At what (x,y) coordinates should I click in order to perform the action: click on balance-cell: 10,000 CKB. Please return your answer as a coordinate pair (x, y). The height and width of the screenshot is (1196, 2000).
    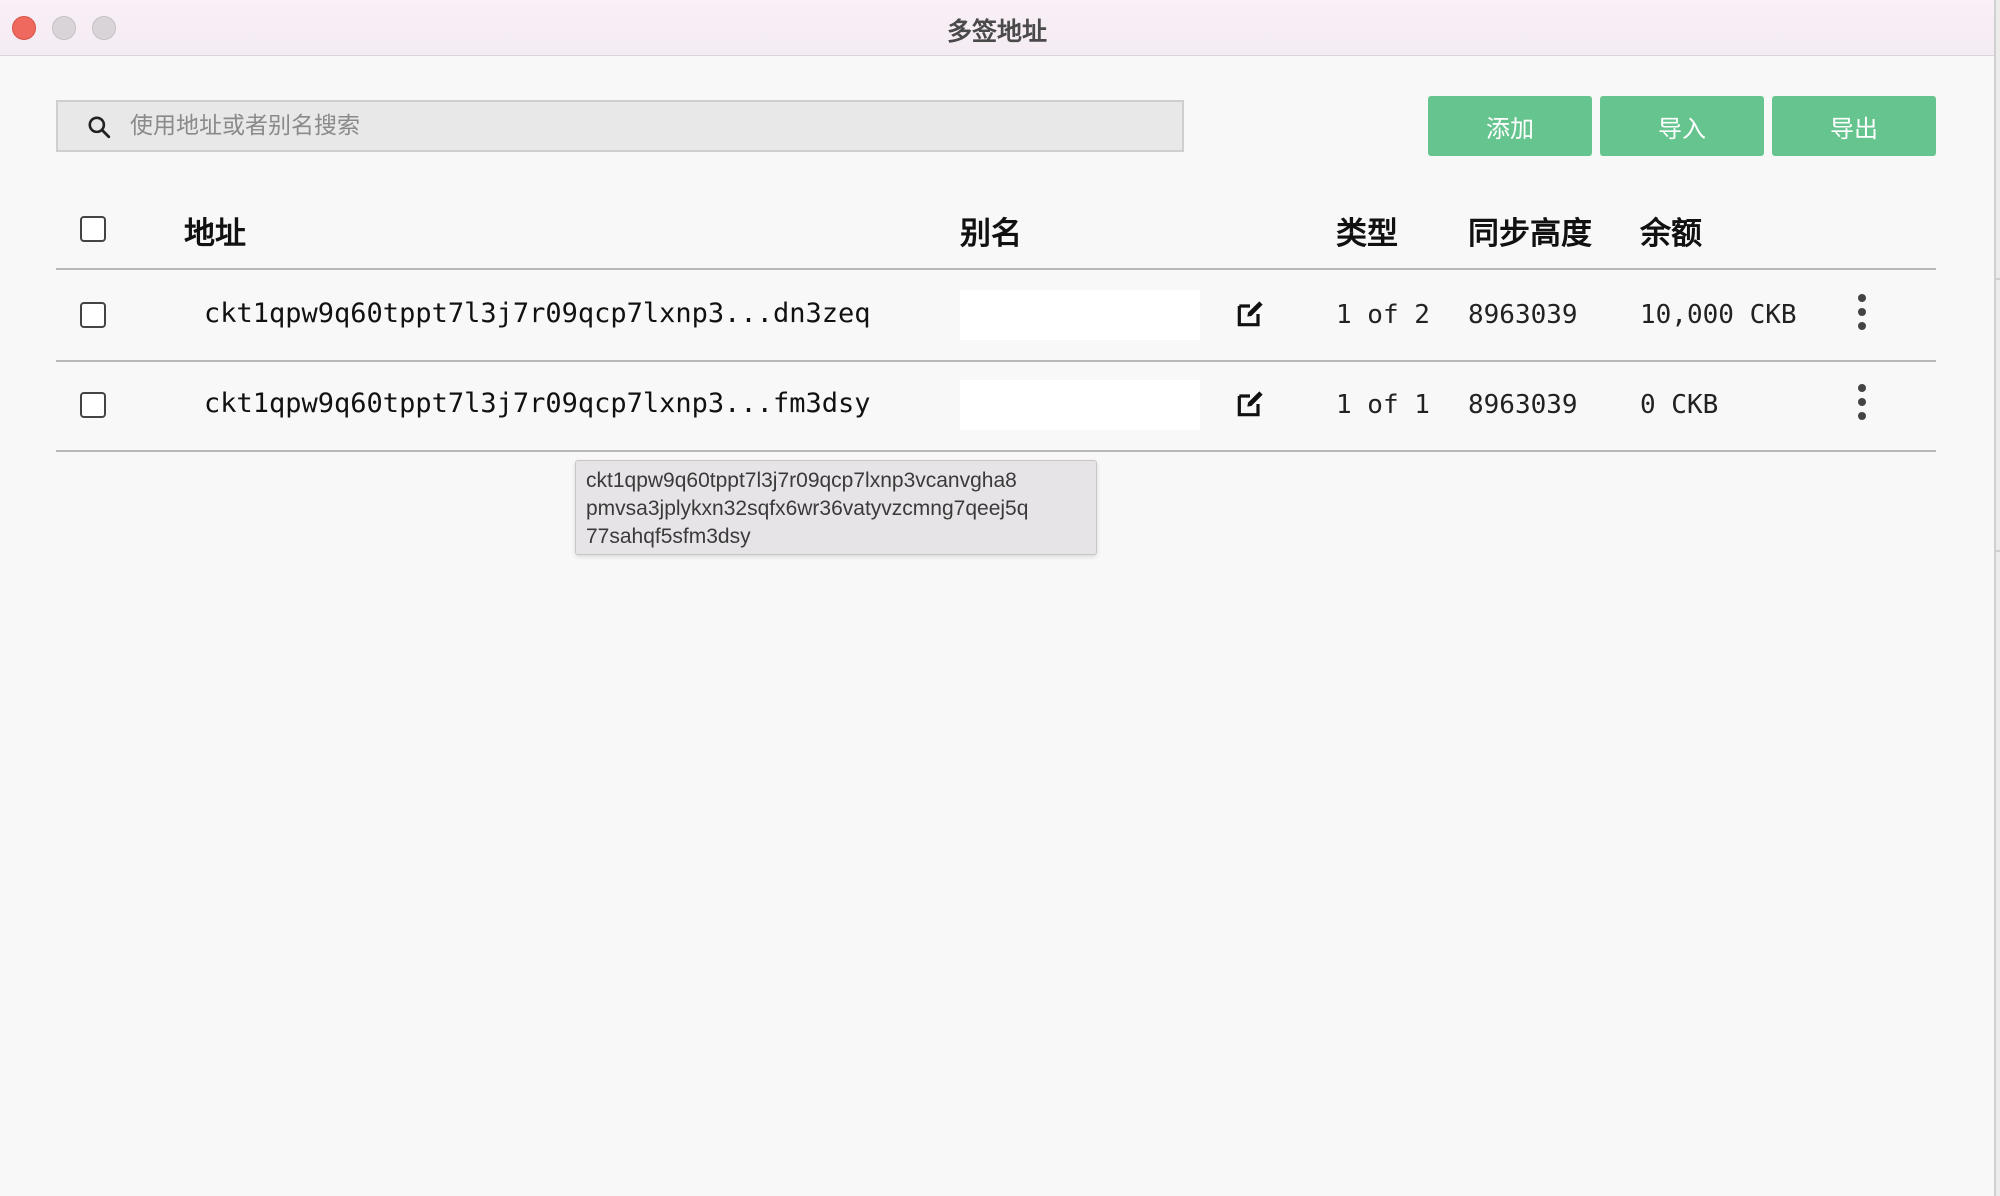
    Looking at the image, I should click on (1718, 315).